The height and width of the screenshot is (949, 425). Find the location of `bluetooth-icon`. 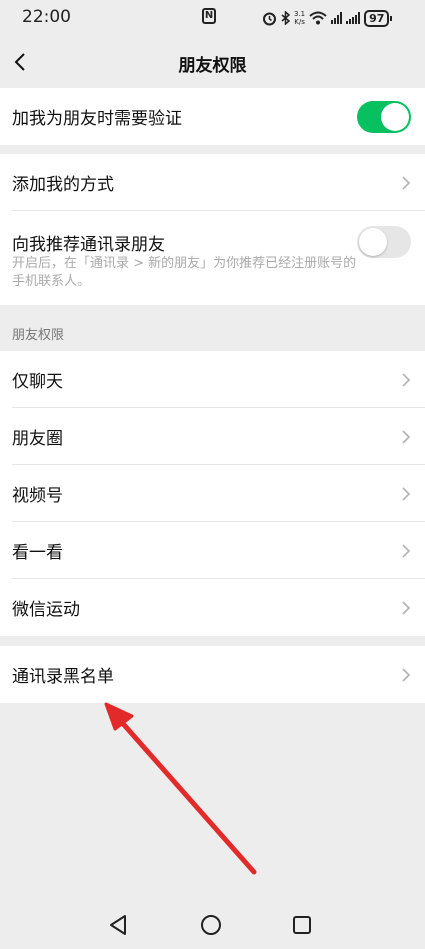

bluetooth-icon is located at coordinates (285, 18).